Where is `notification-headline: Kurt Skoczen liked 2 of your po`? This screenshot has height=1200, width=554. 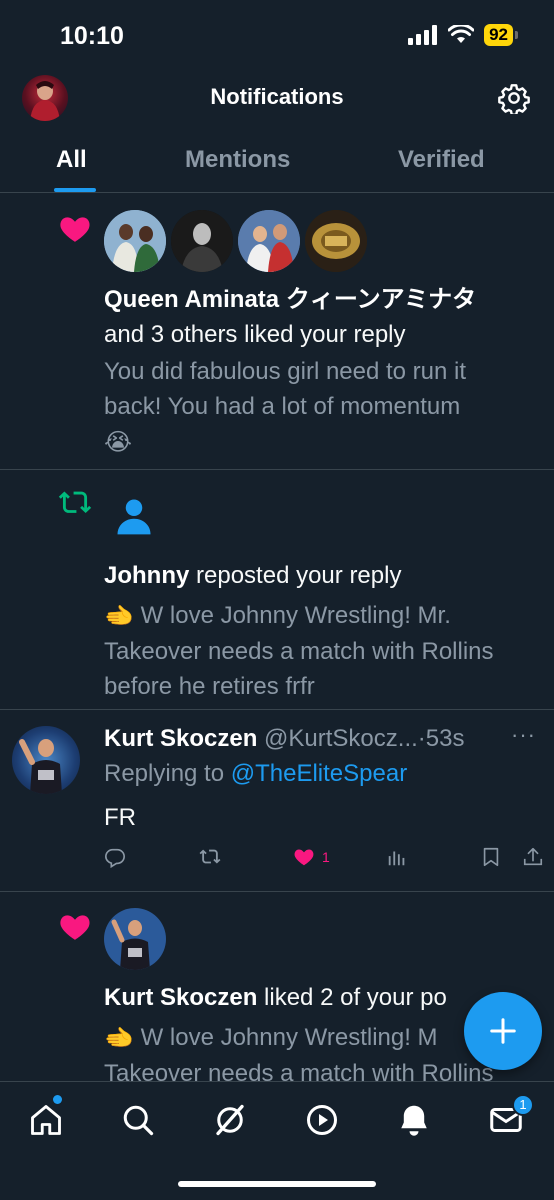 notification-headline: Kurt Skoczen liked 2 of your po is located at coordinates (275, 997).